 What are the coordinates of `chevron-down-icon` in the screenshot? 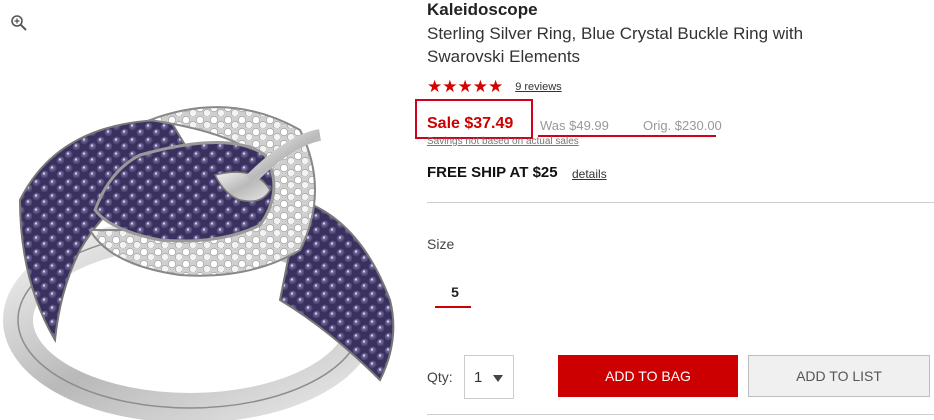 It's located at (498, 378).